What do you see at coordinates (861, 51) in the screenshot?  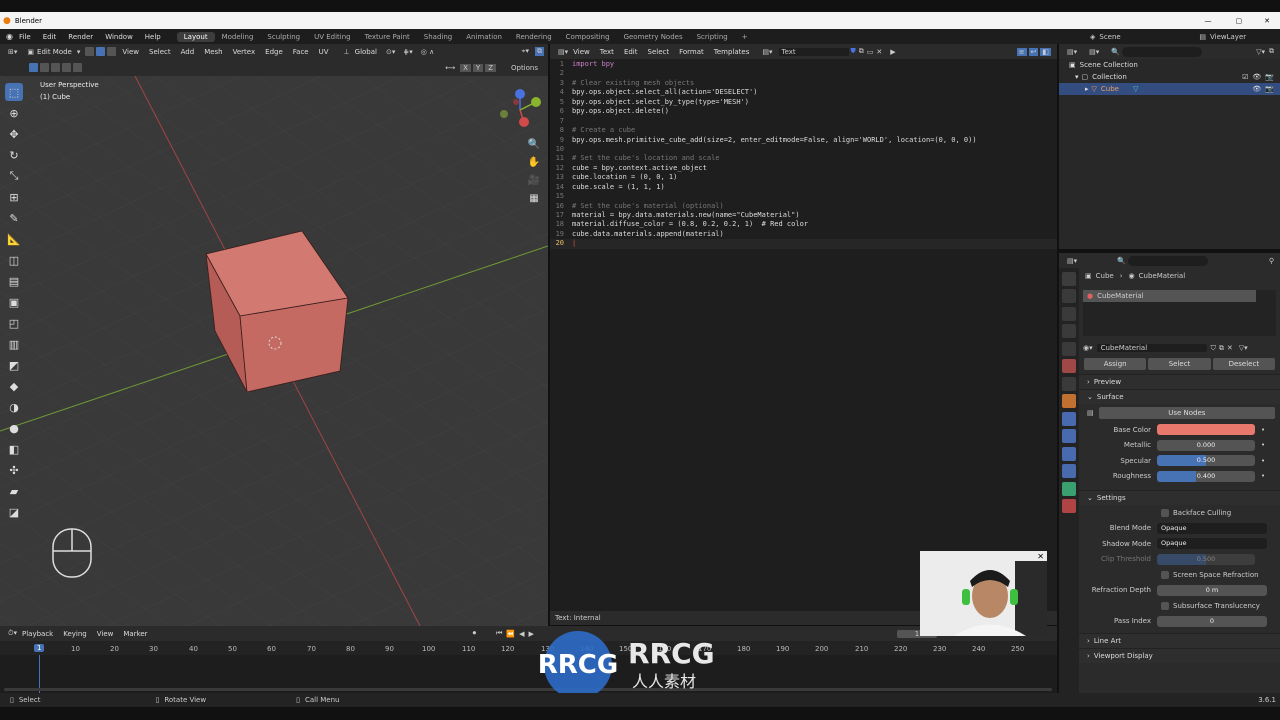 I see `duplicate-text-icon: ⧉` at bounding box center [861, 51].